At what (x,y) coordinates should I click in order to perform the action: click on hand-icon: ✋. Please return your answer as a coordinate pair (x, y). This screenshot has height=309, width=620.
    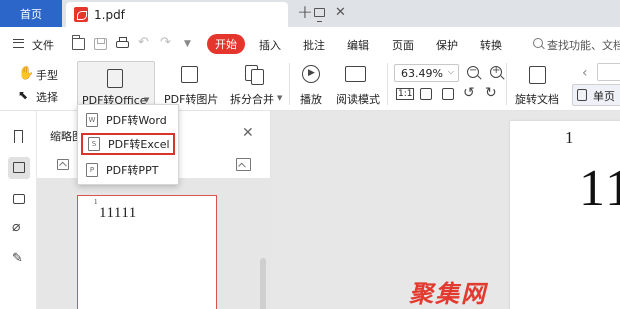
    Looking at the image, I should click on (26, 73).